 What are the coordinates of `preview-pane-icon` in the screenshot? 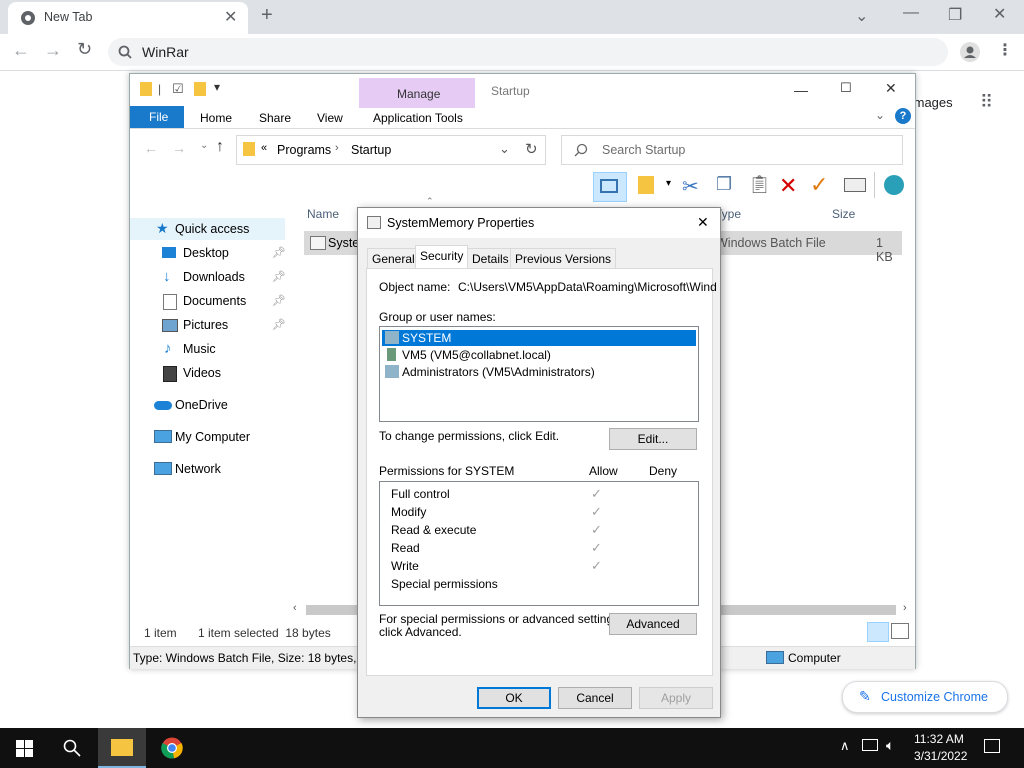 It's located at (609, 186).